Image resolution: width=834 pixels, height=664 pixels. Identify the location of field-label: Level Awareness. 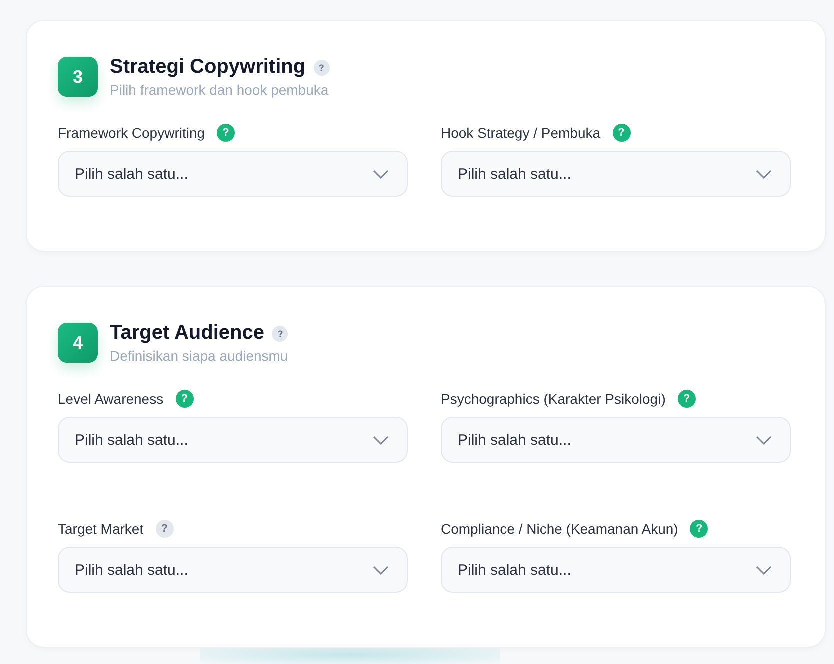
(111, 399).